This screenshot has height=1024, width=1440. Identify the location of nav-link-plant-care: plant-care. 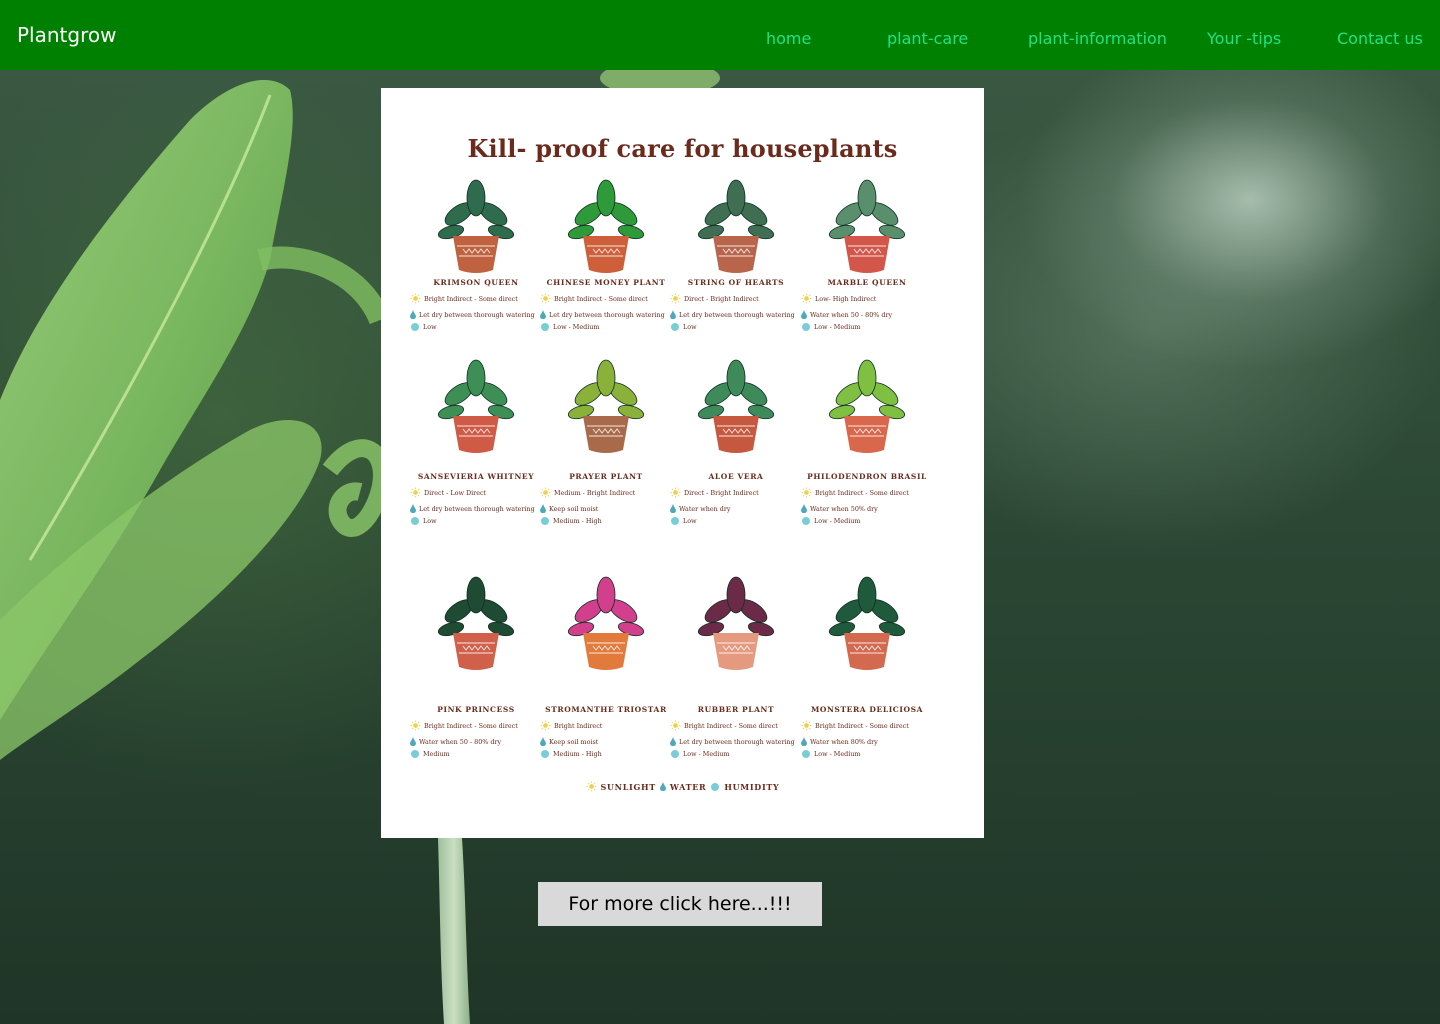
(927, 38).